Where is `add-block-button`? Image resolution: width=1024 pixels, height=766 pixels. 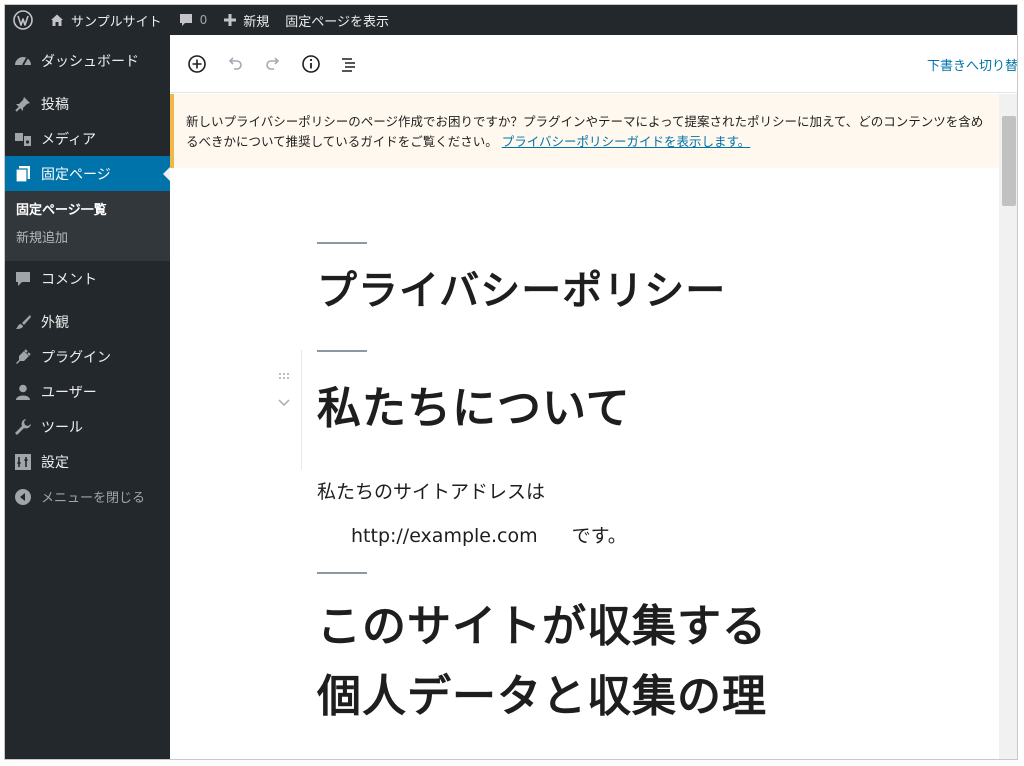 add-block-button is located at coordinates (197, 64).